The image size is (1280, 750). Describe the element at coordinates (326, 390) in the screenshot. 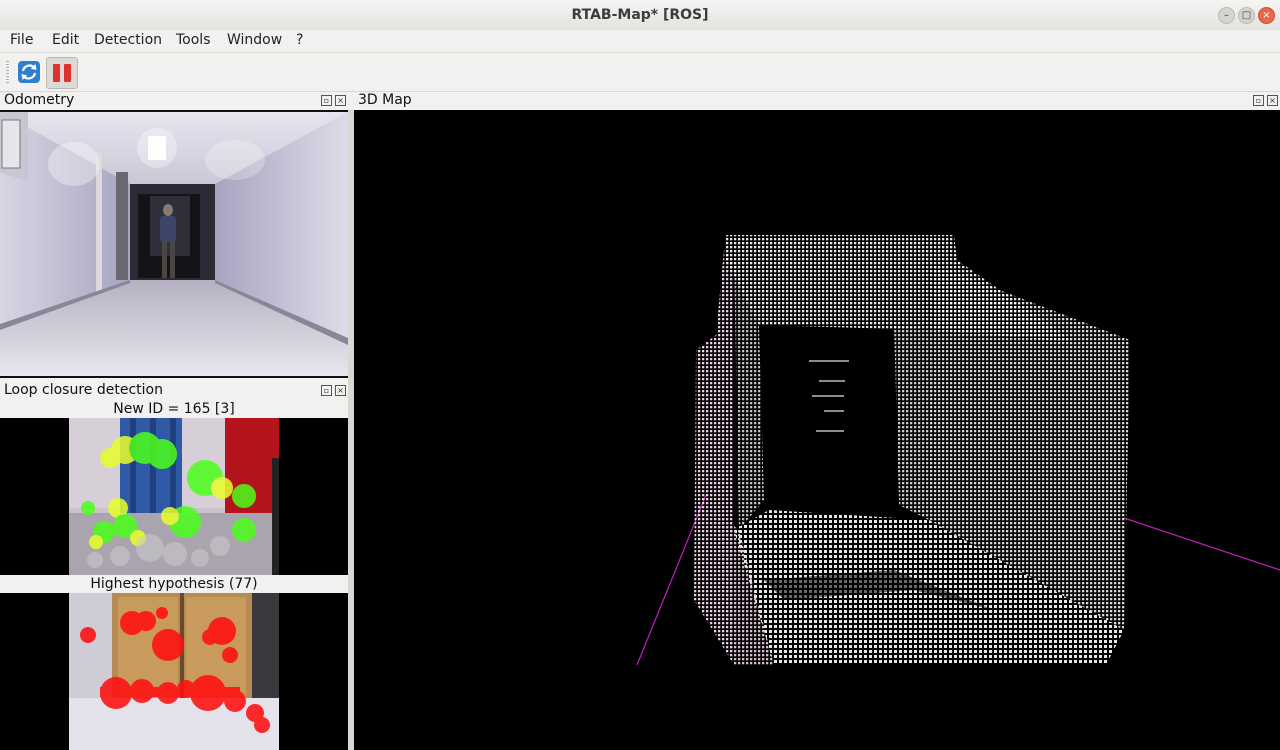

I see `loop-closure-float-icon: ▫` at that location.